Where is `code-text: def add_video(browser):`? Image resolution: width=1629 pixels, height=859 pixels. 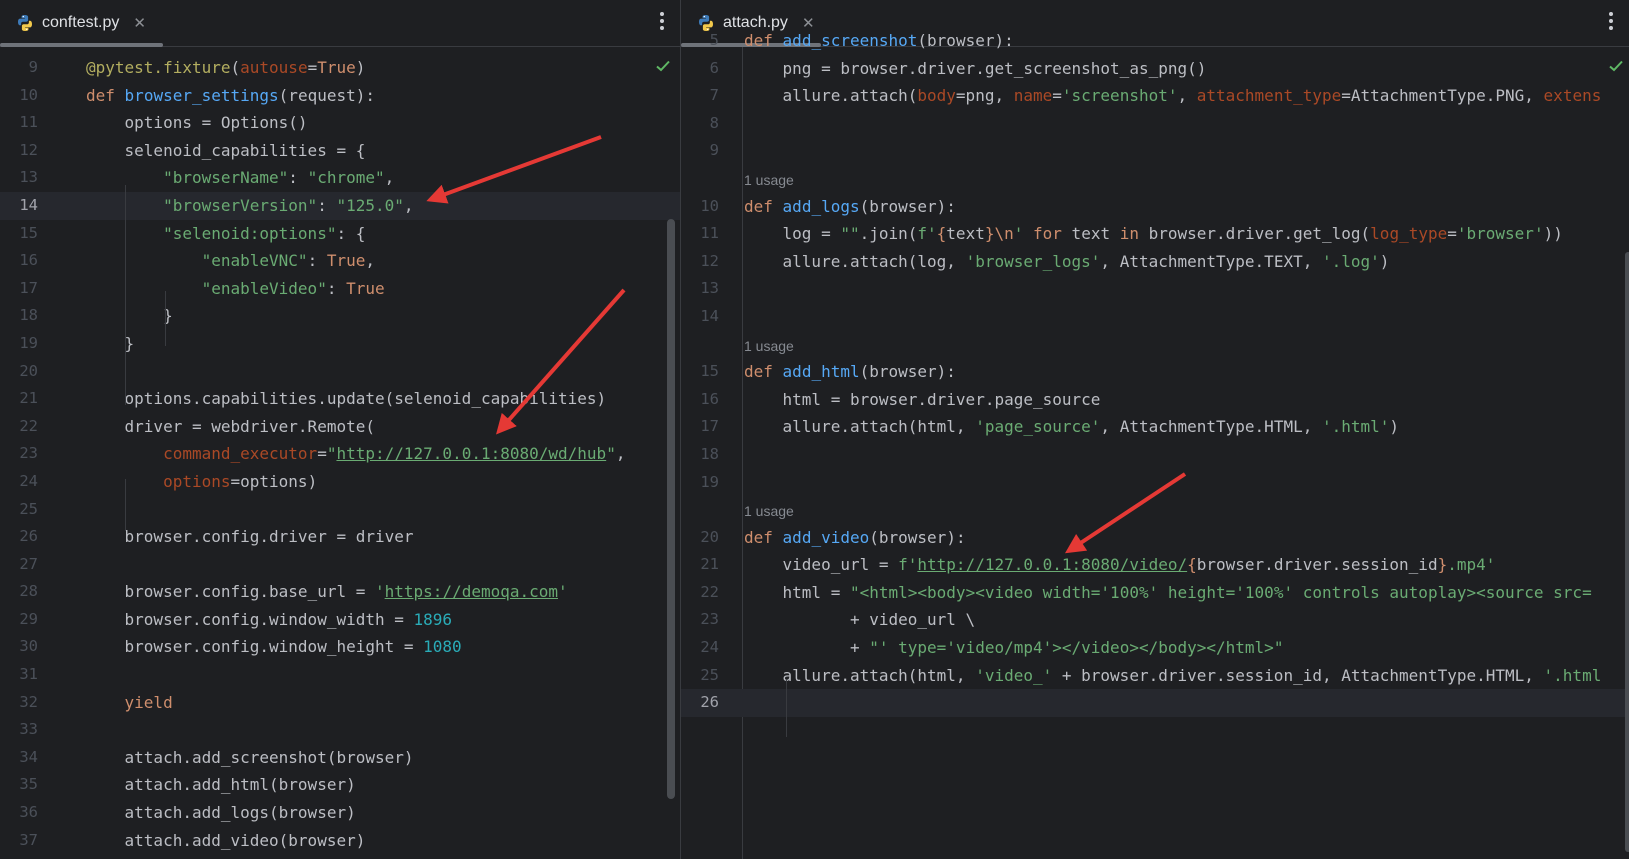
code-text: def add_video(browser): is located at coordinates (855, 537).